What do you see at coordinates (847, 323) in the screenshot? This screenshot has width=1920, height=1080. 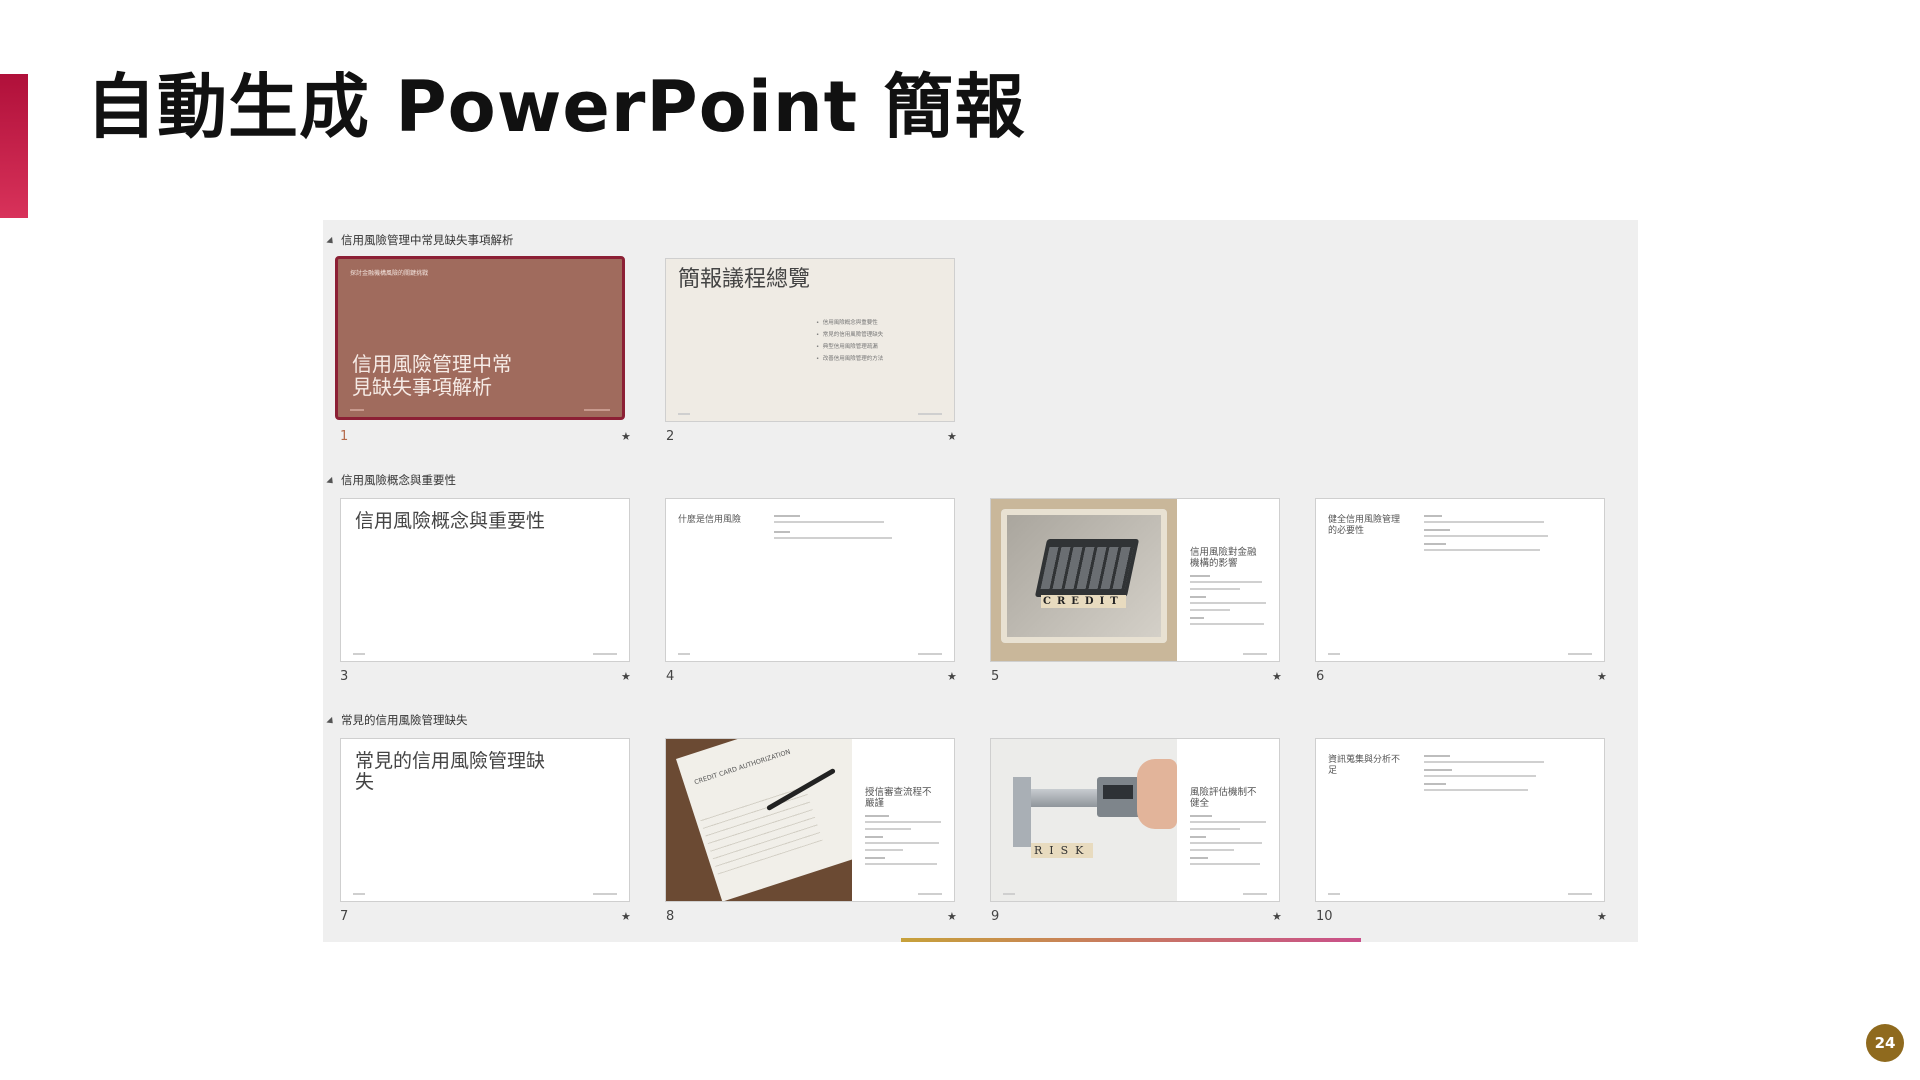 I see `agenda-item: • 信用風險概念與重要性` at bounding box center [847, 323].